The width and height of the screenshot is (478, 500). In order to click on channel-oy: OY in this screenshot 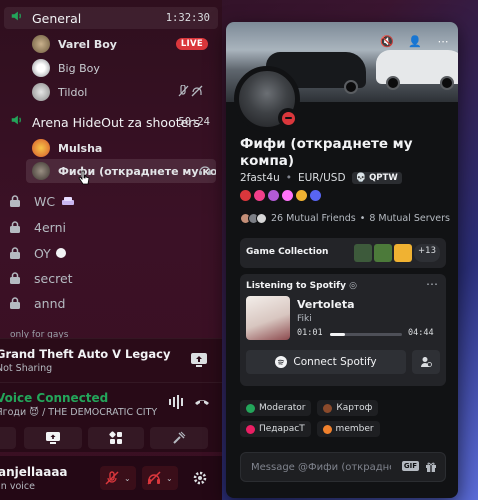, I will do `click(37, 253)`.